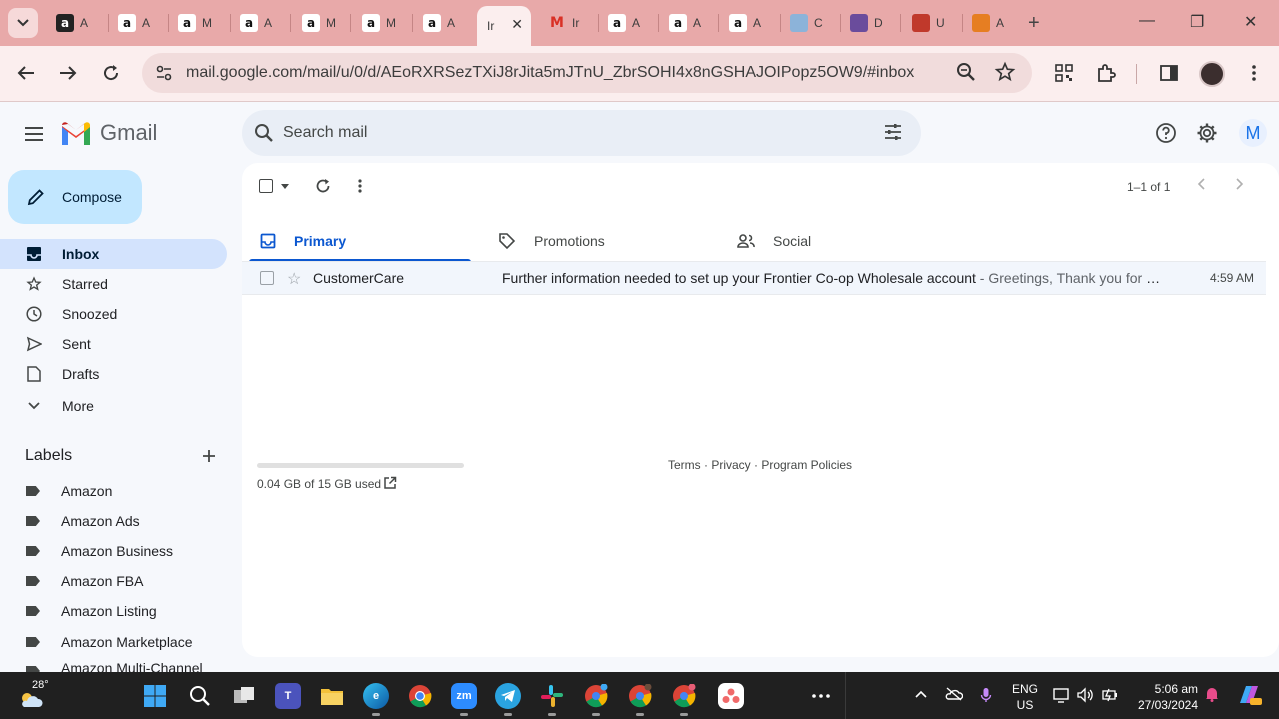 The image size is (1279, 719). What do you see at coordinates (34, 135) in the screenshot?
I see `main-menu-button` at bounding box center [34, 135].